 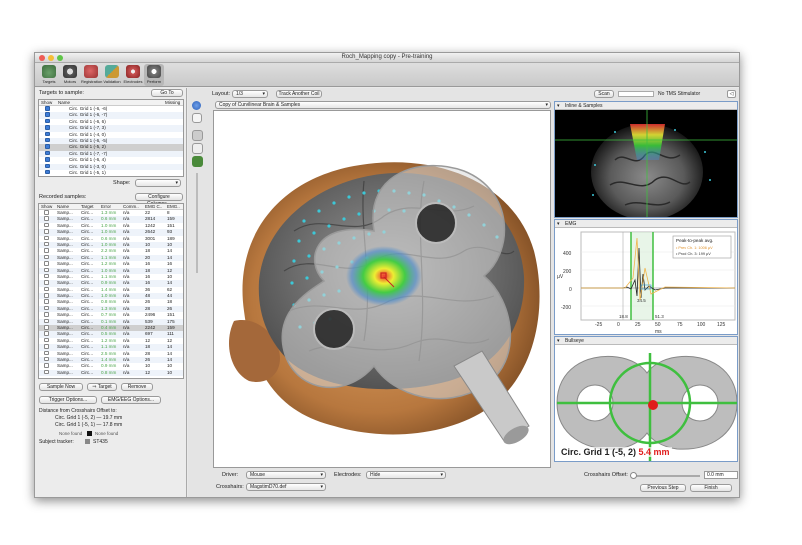 I want to click on recorded-samples-label: Recorded samples:, so click(x=63, y=197).